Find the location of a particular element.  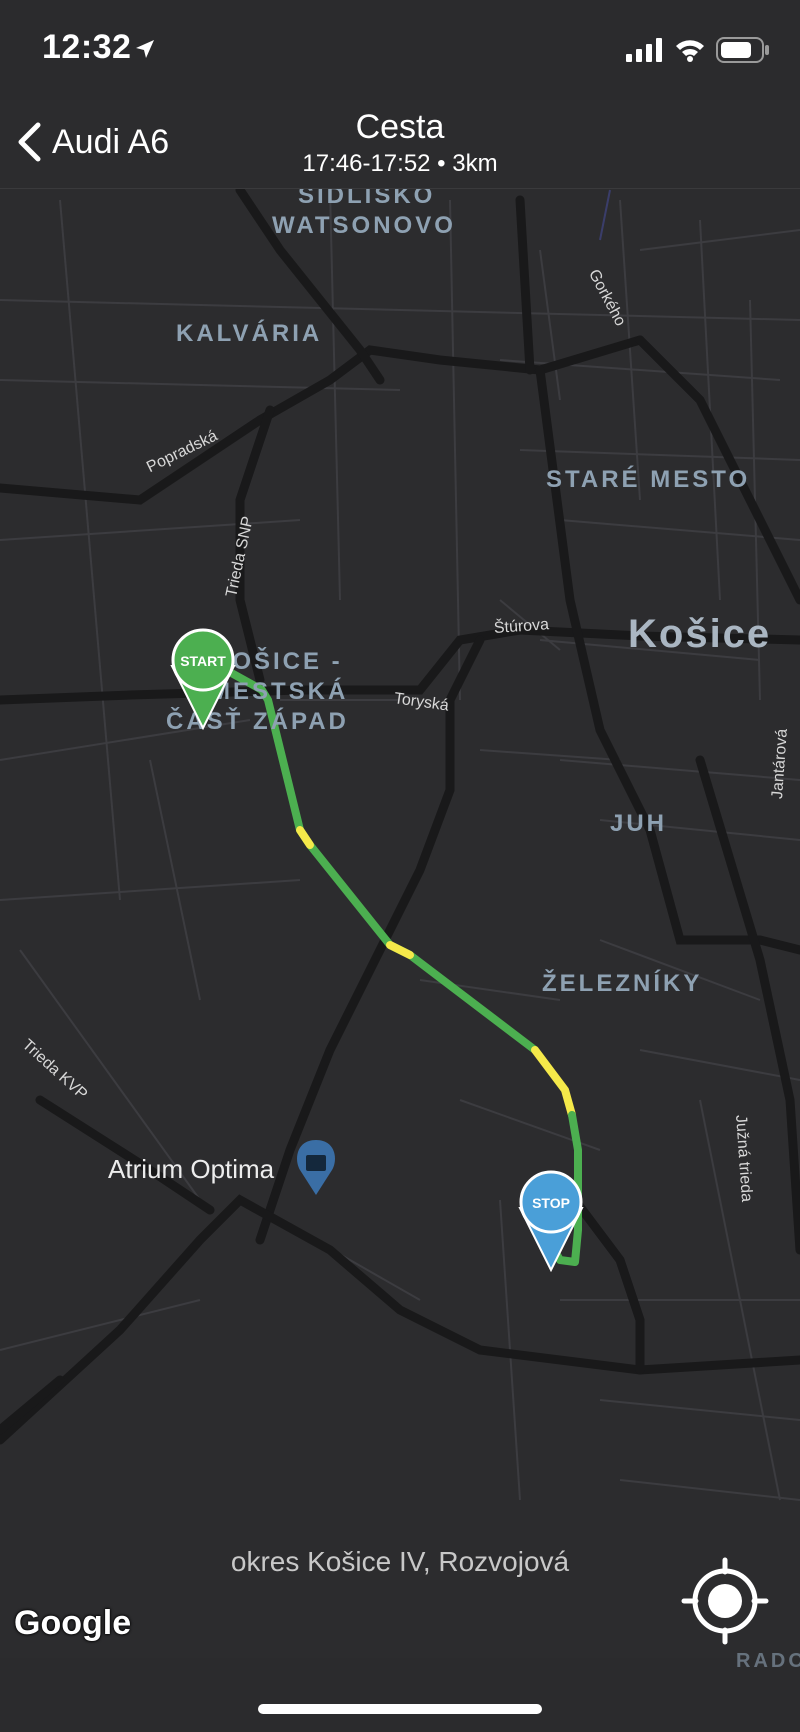

google-logo: Google is located at coordinates (72, 1623).